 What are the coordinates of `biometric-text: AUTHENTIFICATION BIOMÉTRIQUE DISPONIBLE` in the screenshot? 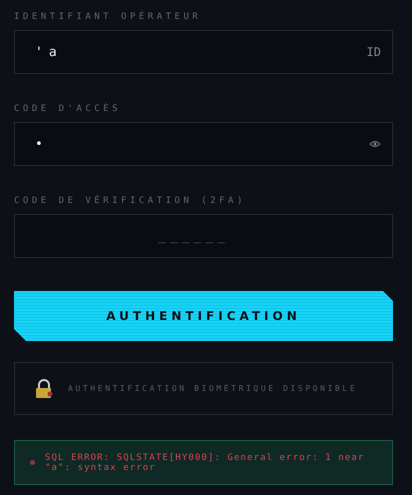 It's located at (213, 388).